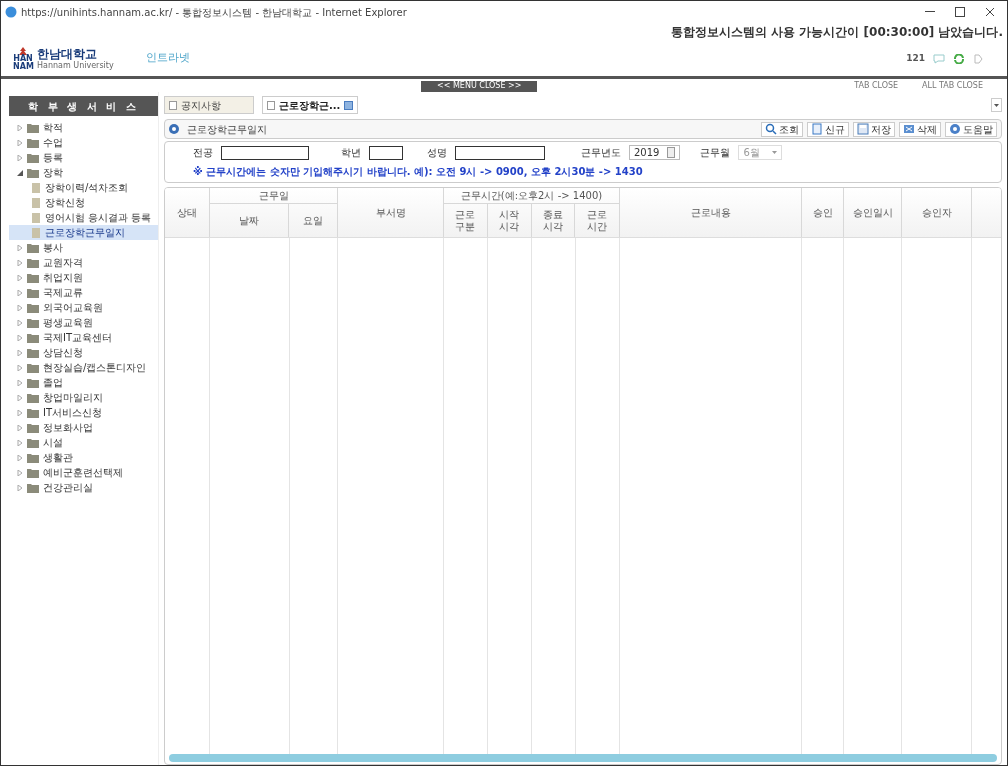 The image size is (1008, 766). Describe the element at coordinates (203, 153) in the screenshot. I see `field-label: 전공` at that location.